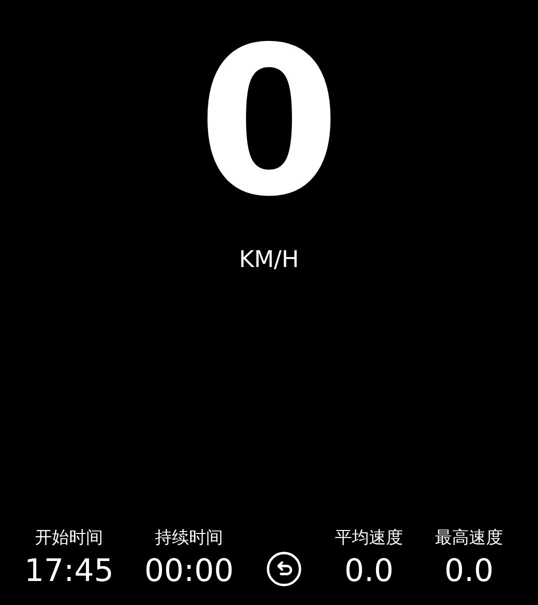 The height and width of the screenshot is (605, 538). I want to click on speed-unit: KM/H, so click(269, 260).